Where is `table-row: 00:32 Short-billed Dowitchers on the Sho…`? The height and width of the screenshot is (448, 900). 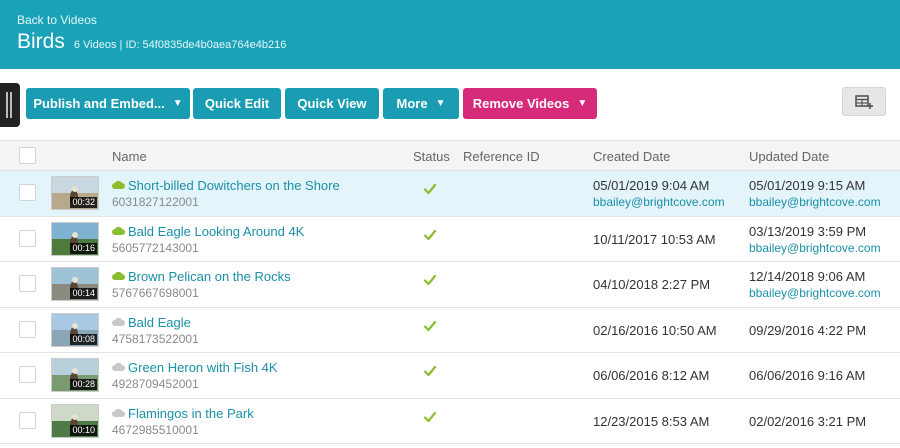
table-row: 00:32 Short-billed Dowitchers on the Sho… is located at coordinates (450, 194).